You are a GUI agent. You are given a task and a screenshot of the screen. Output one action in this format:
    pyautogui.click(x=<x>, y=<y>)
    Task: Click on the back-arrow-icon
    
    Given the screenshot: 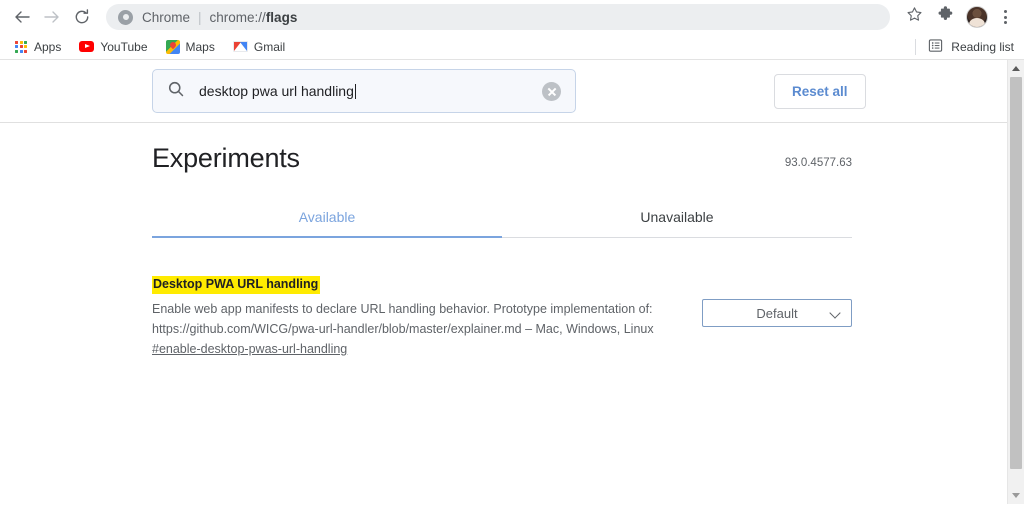 What is the action you would take?
    pyautogui.click(x=22, y=17)
    